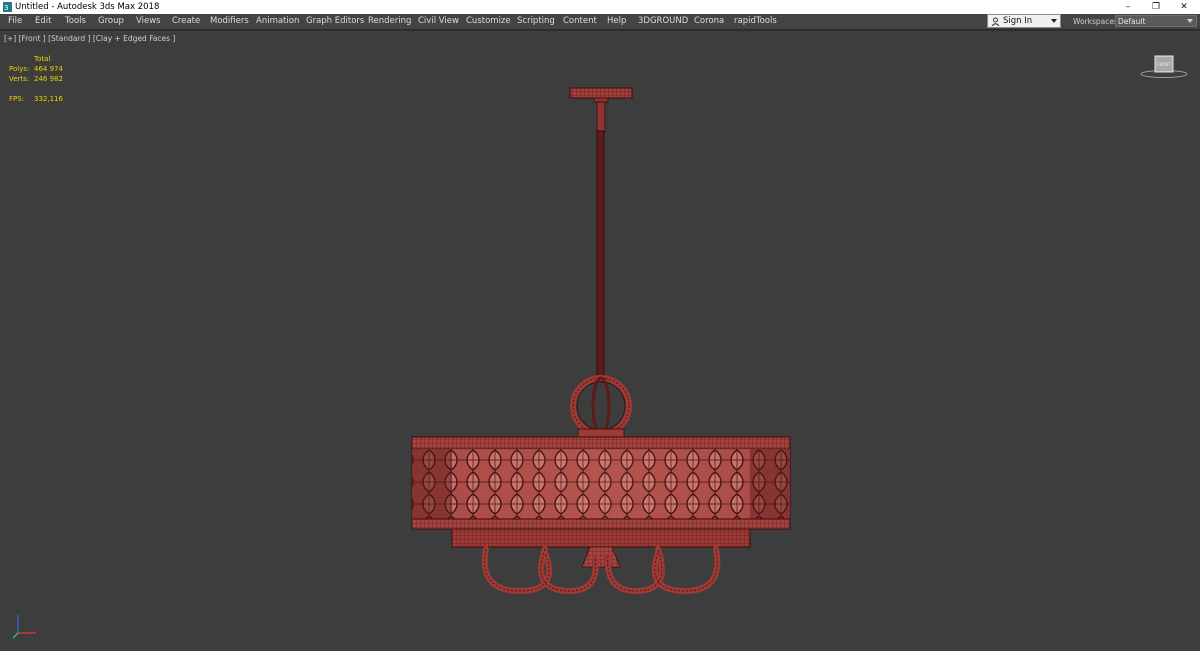 The height and width of the screenshot is (651, 1200). Describe the element at coordinates (1184, 7) in the screenshot. I see `close-button: ✕` at that location.